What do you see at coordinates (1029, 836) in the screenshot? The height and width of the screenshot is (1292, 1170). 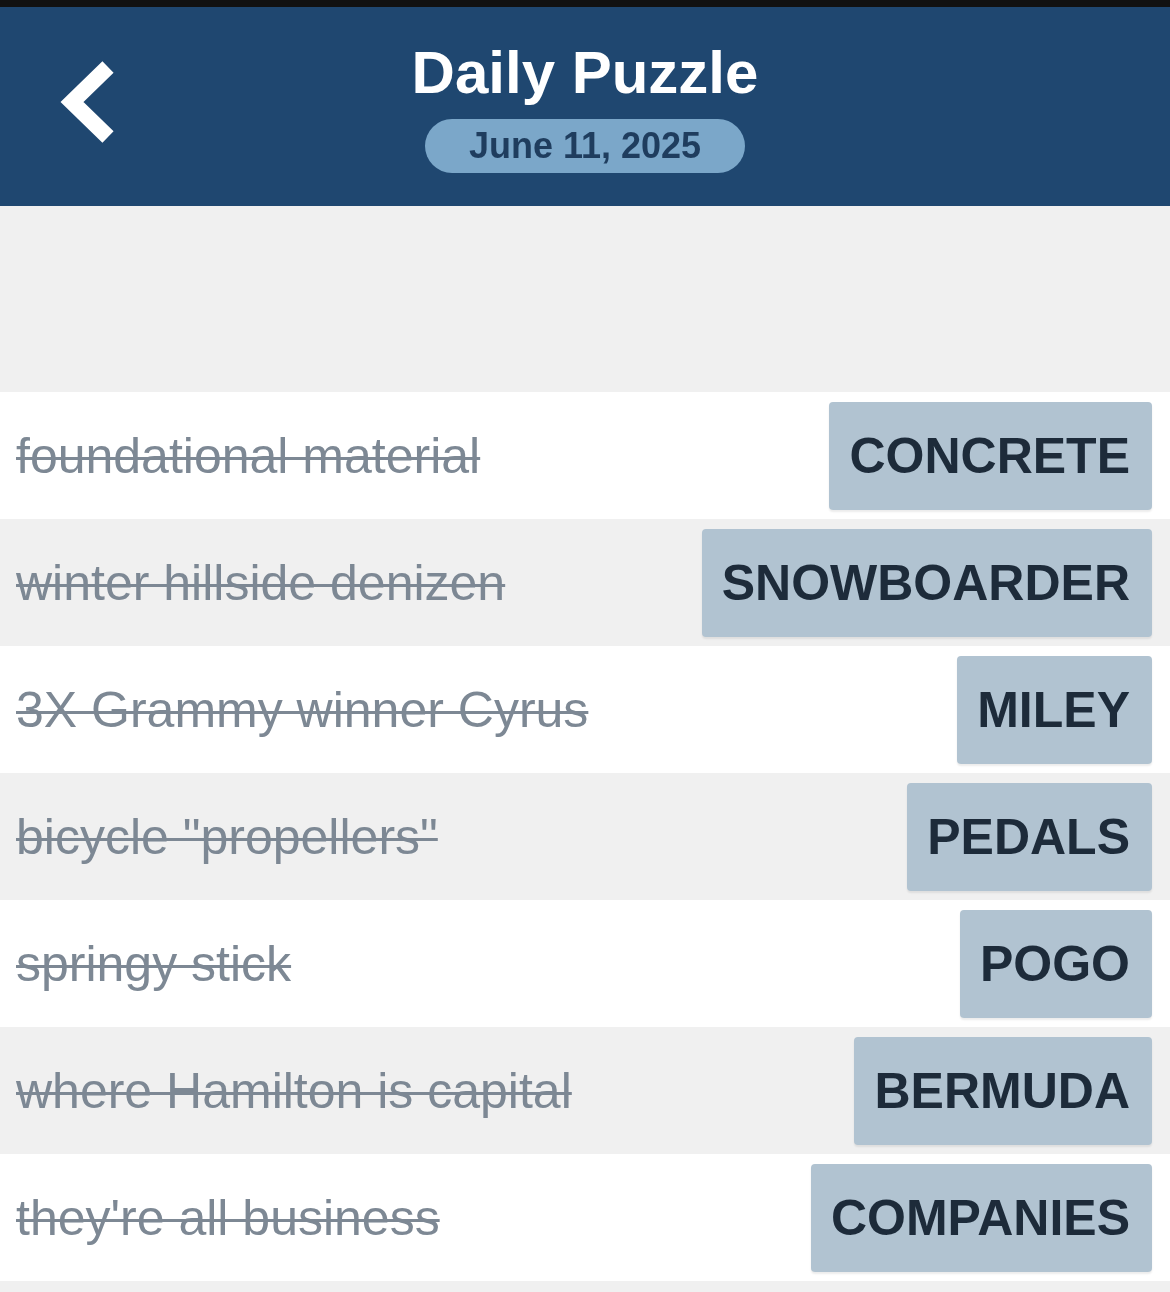 I see `answer-tile: PEDALS` at bounding box center [1029, 836].